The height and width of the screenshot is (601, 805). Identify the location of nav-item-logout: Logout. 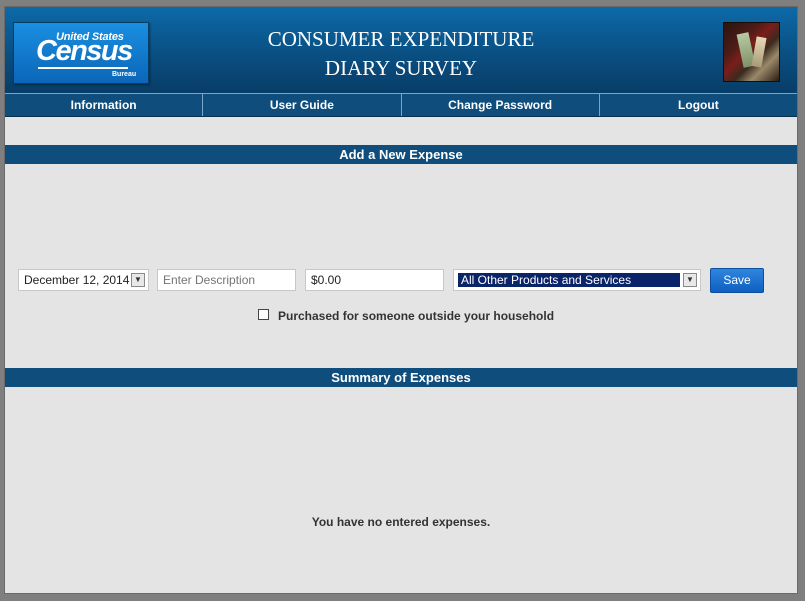
(698, 105).